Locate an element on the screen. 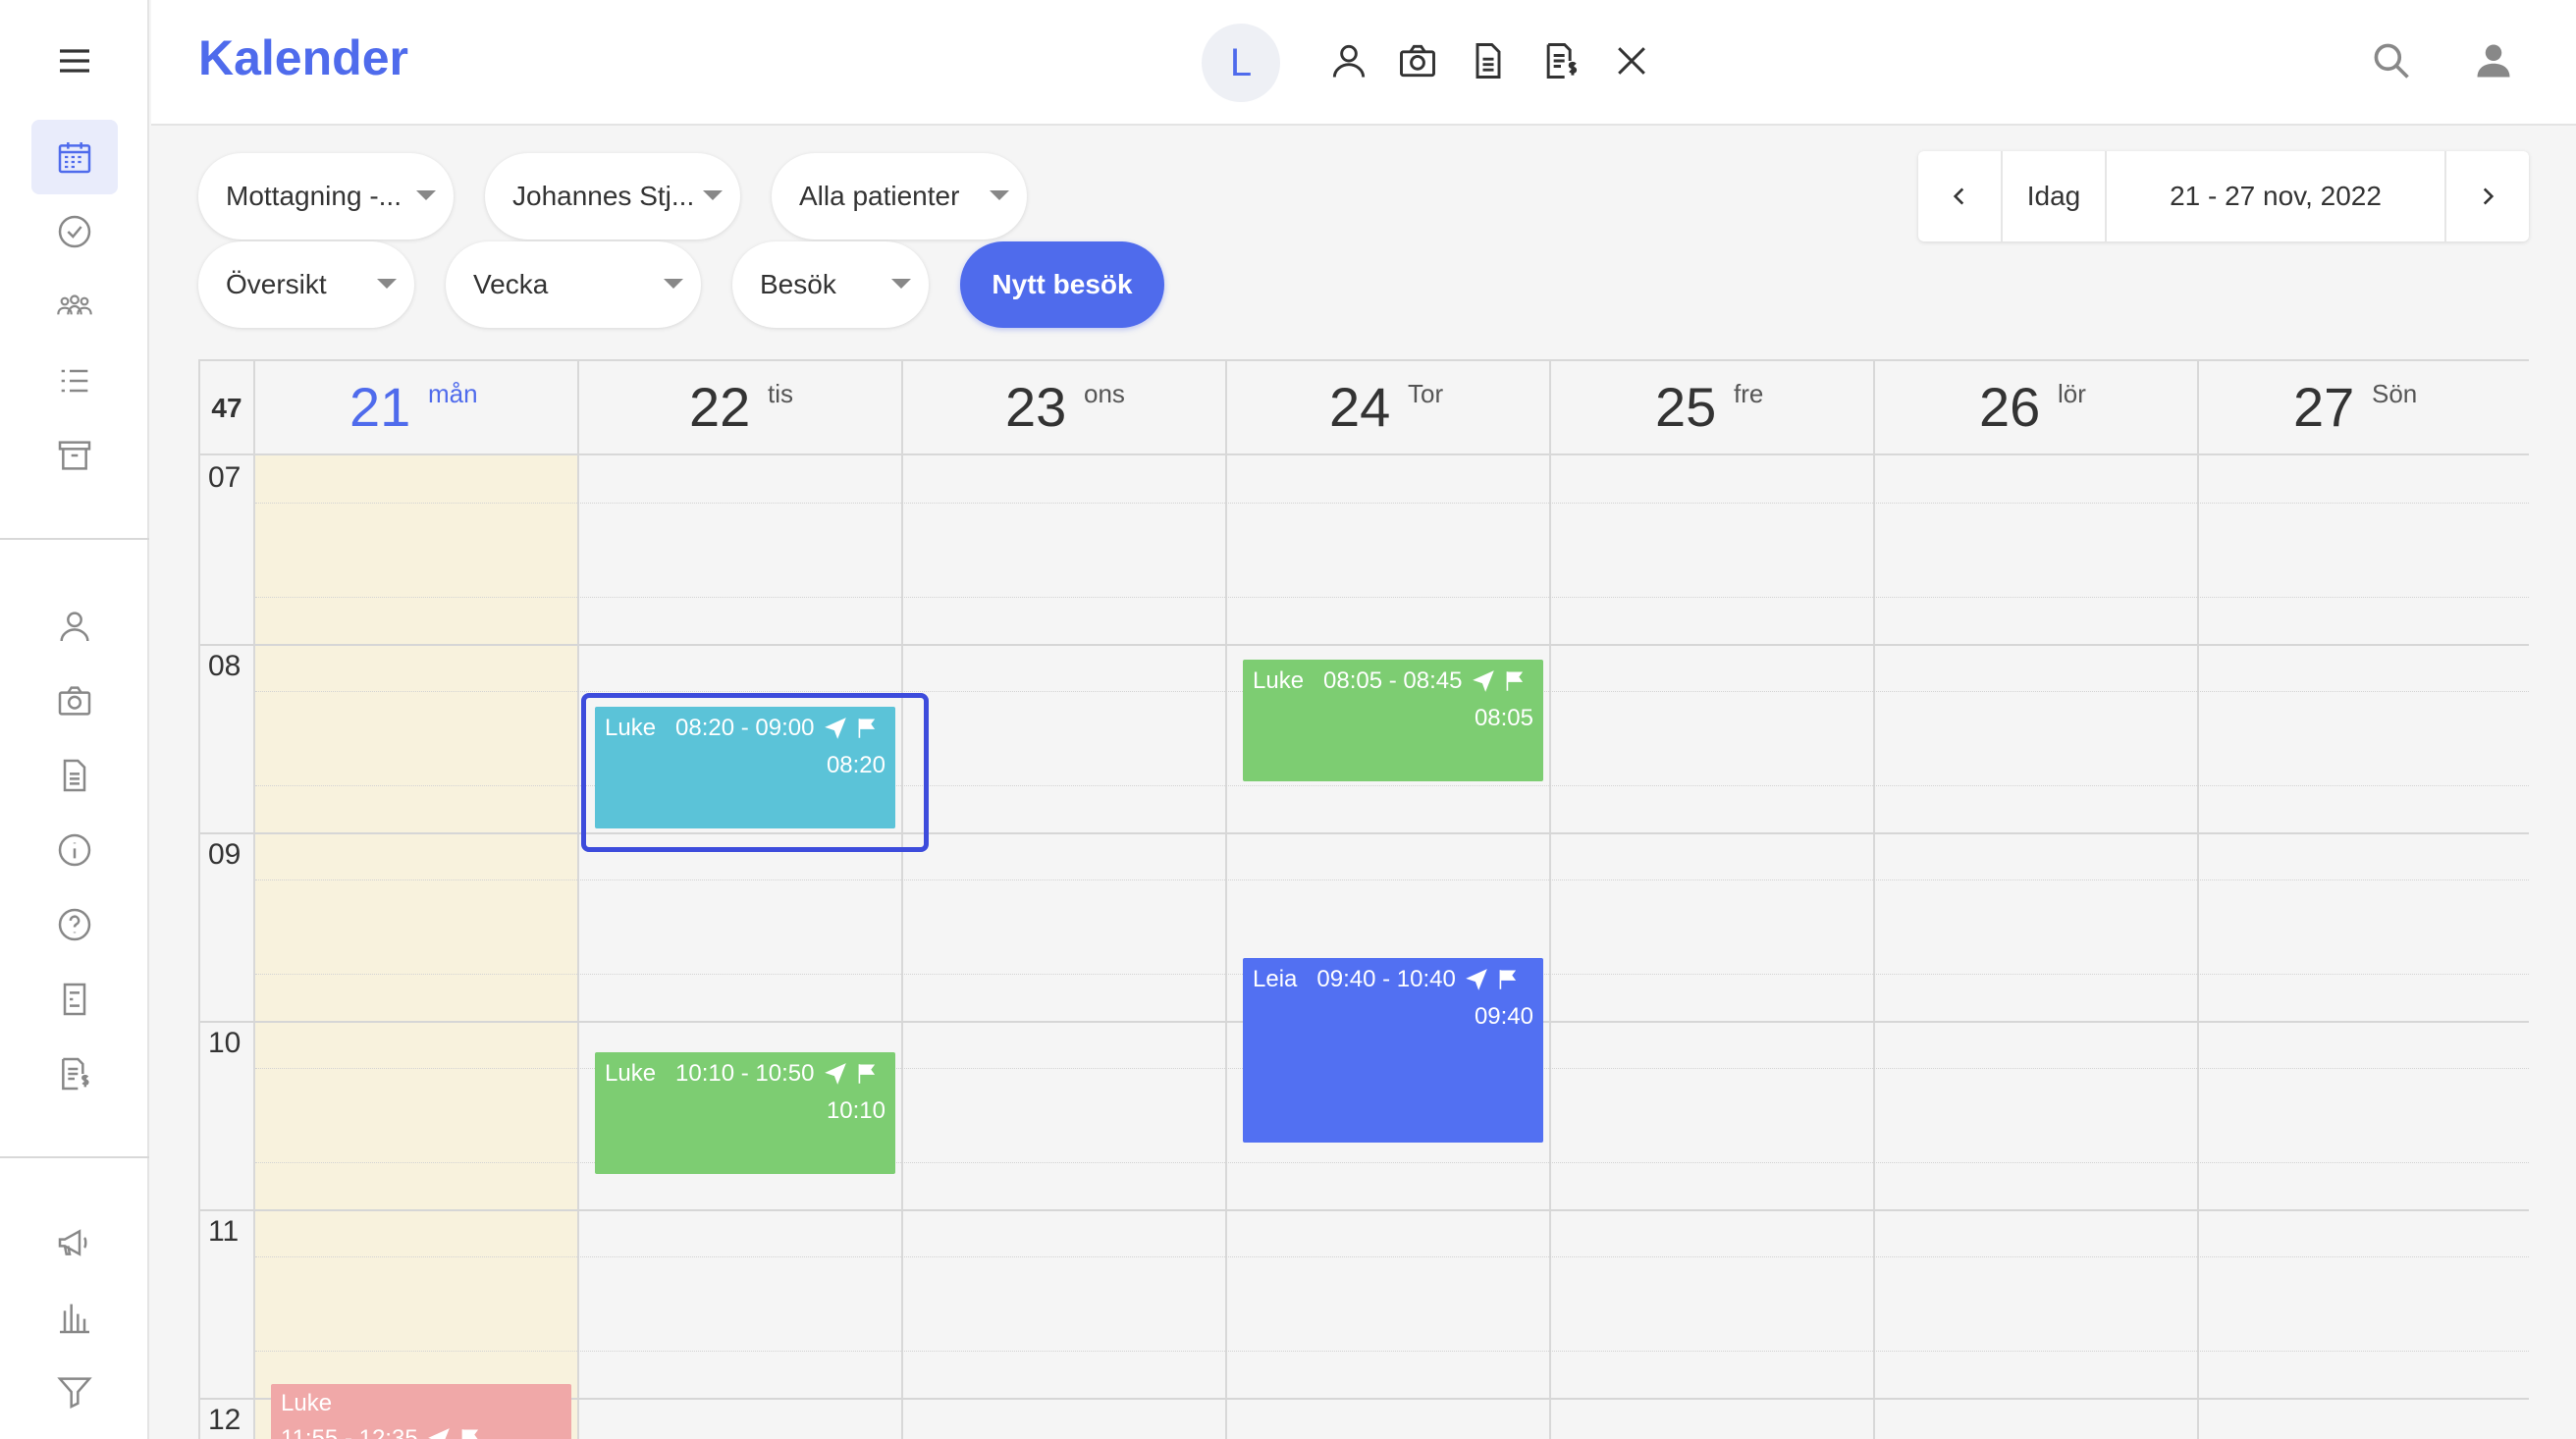  hour-line is located at coordinates (1364, 1210).